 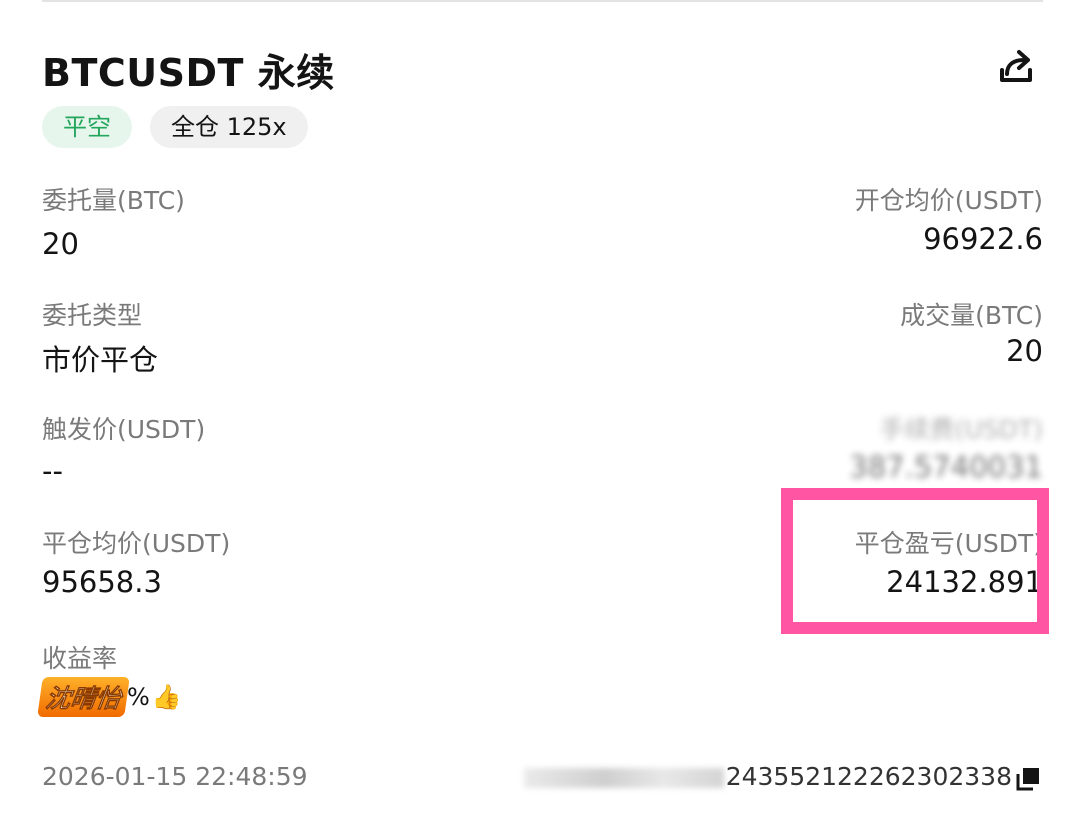 What do you see at coordinates (1028, 779) in the screenshot?
I see `copy-icon` at bounding box center [1028, 779].